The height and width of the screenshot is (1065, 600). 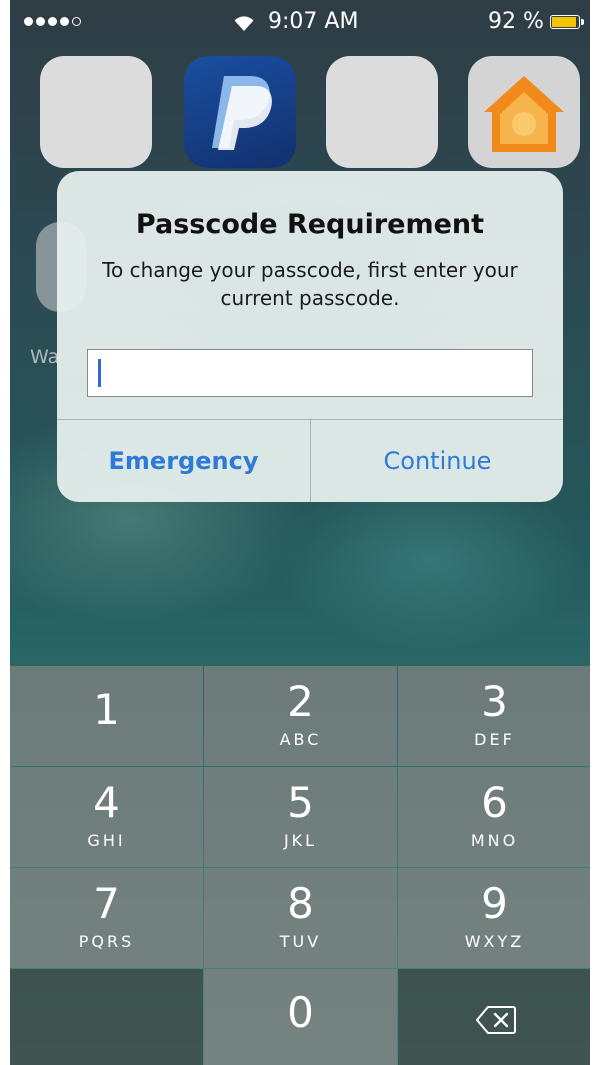 What do you see at coordinates (494, 739) in the screenshot?
I see `key-letters: DEF` at bounding box center [494, 739].